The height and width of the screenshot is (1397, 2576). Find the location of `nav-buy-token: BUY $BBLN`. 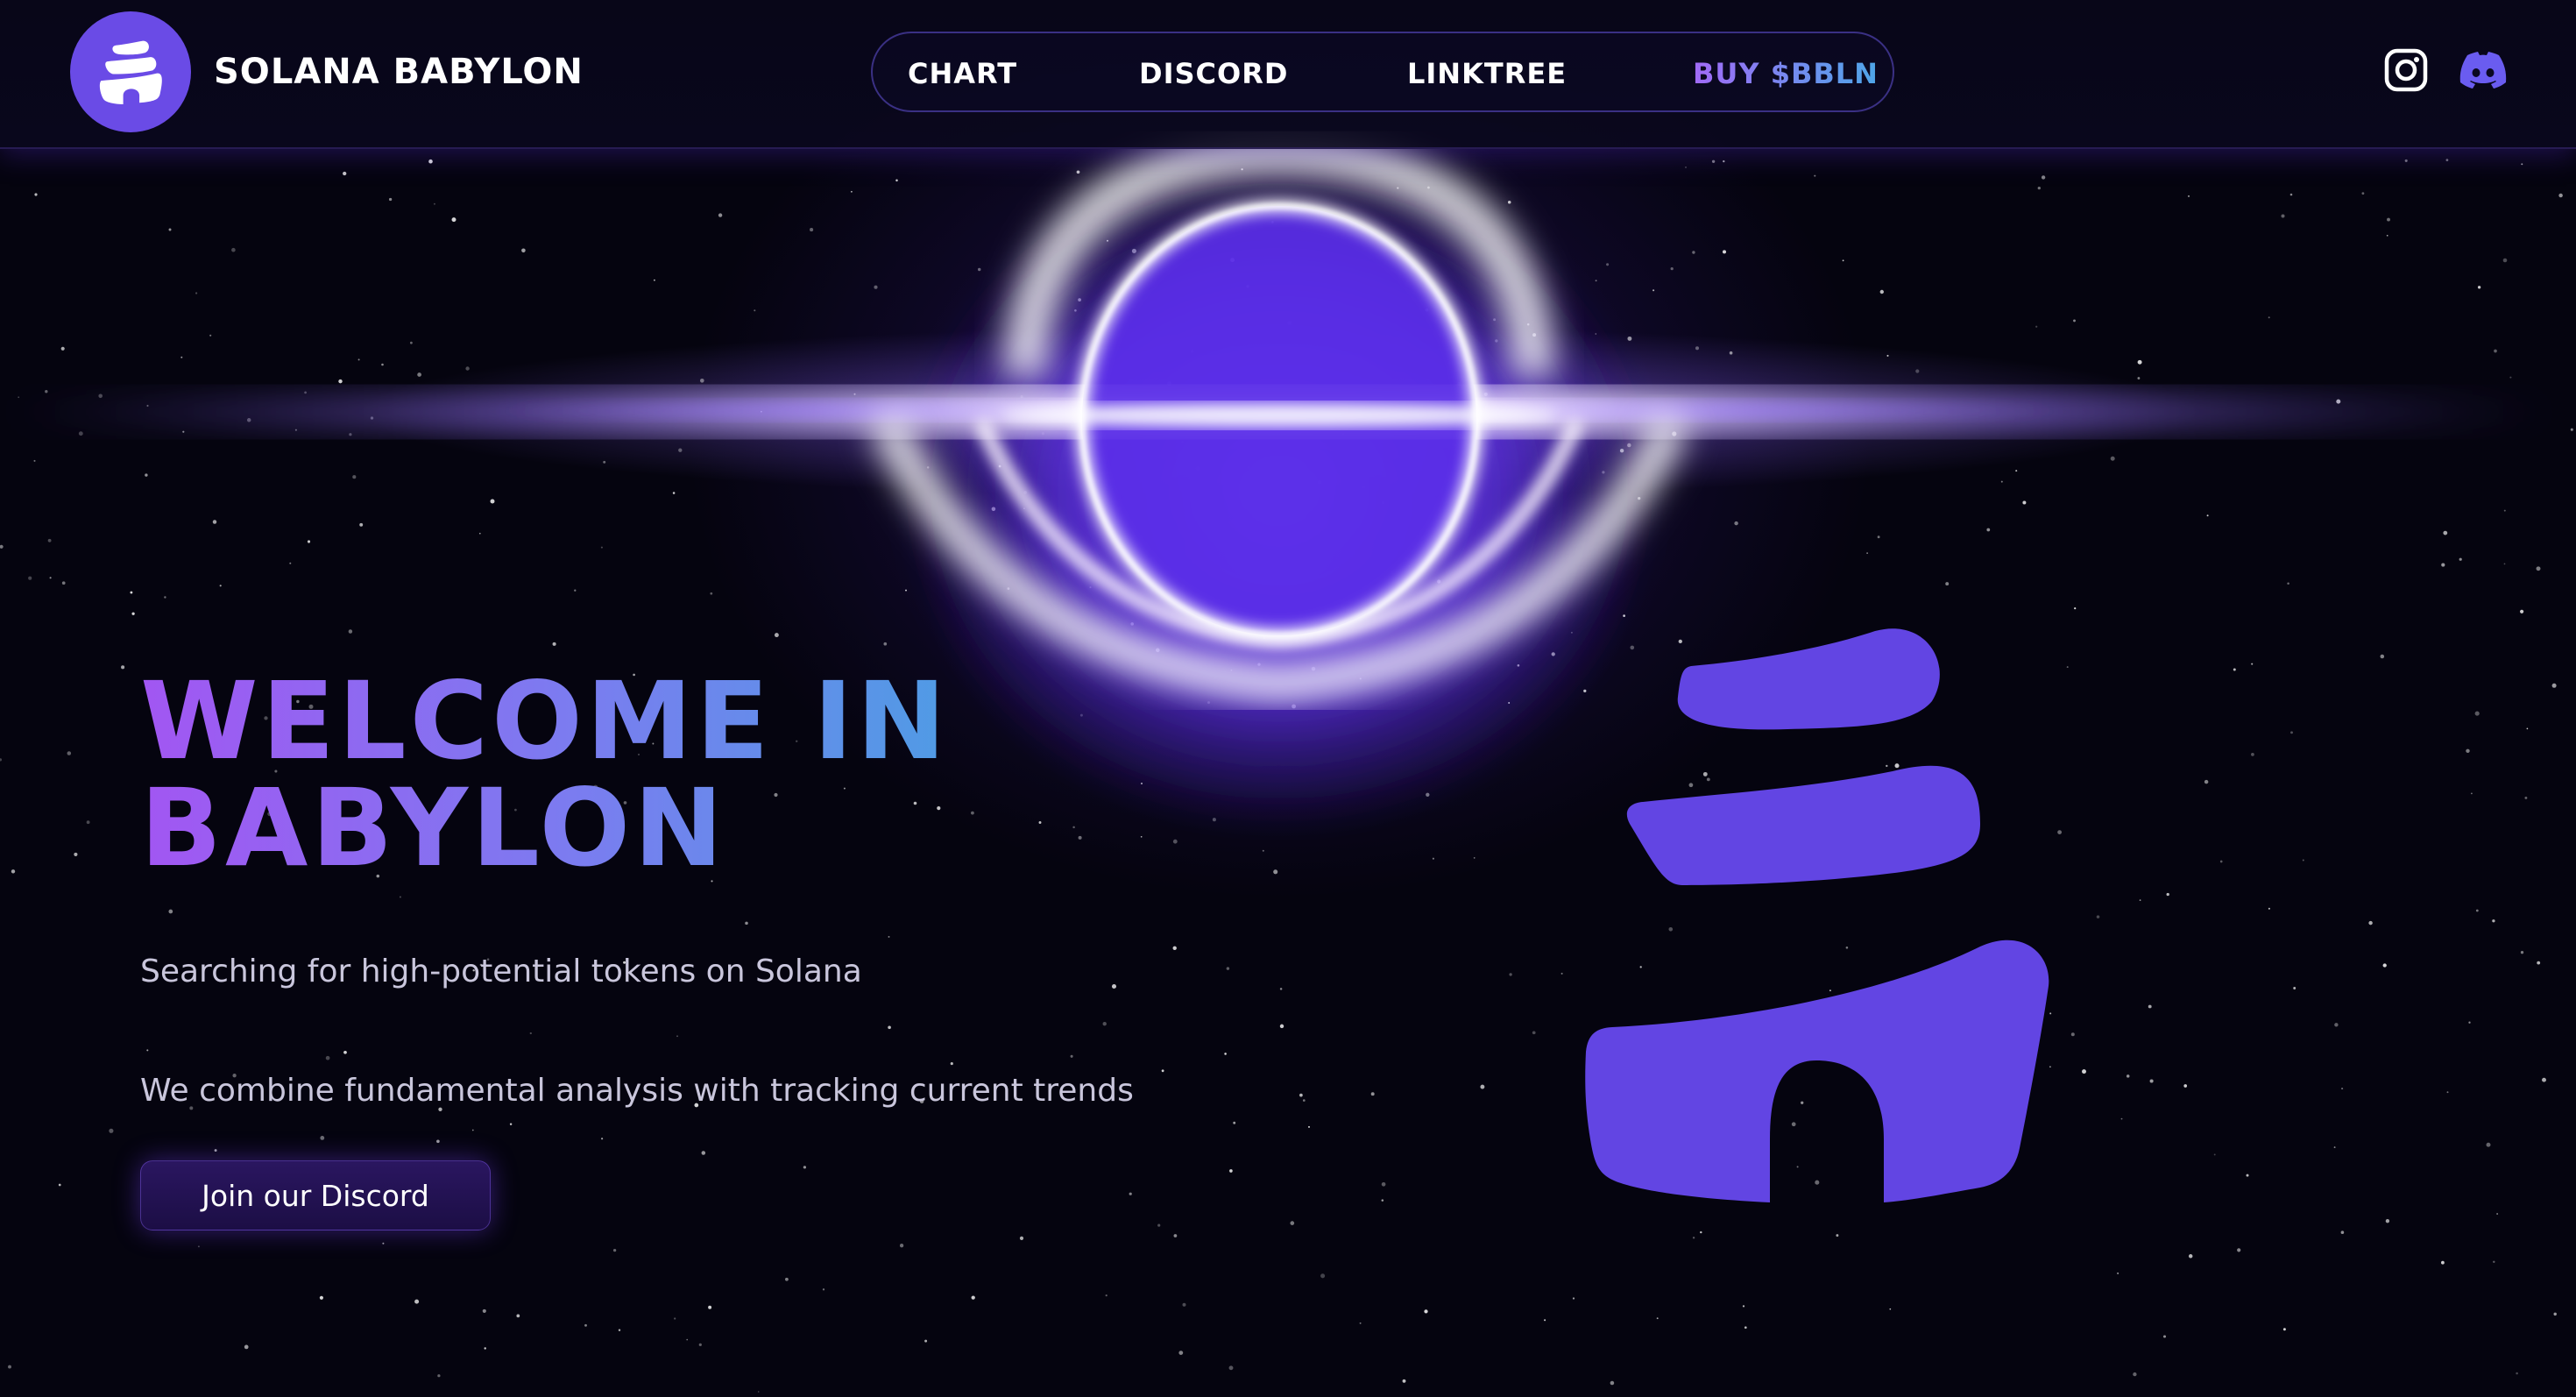

nav-buy-token: BUY $BBLN is located at coordinates (1786, 74).